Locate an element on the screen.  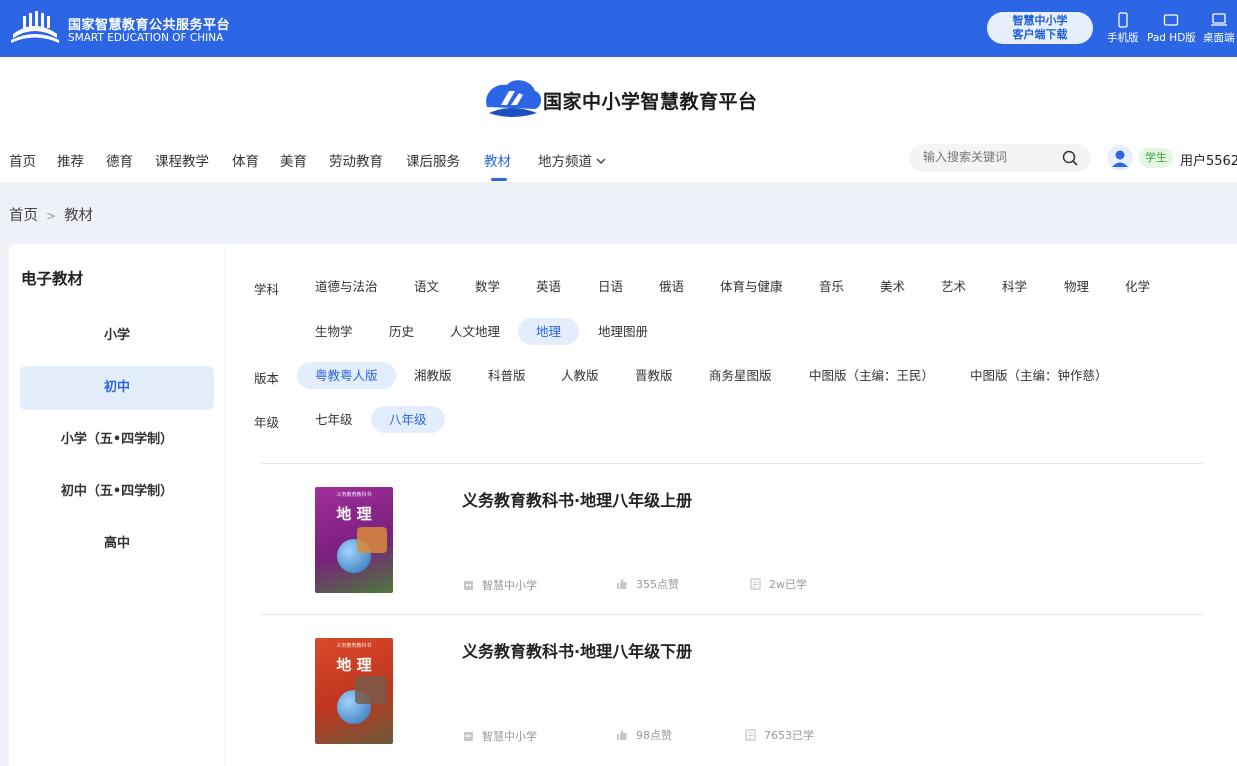
edition-chip: 人教版 is located at coordinates (580, 375).